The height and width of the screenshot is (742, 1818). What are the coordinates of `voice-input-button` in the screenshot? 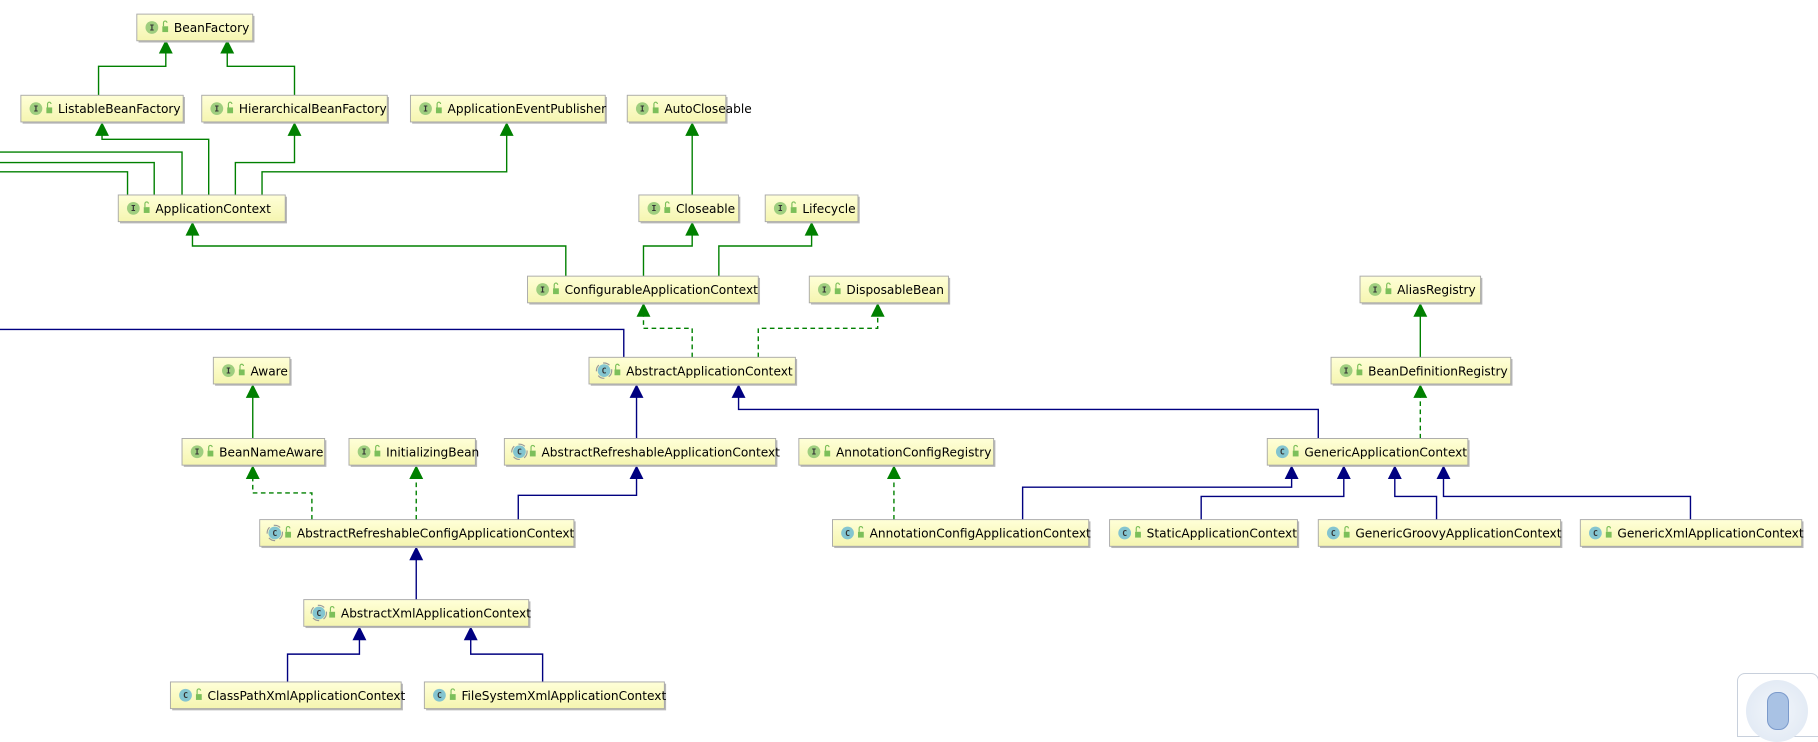 It's located at (1777, 707).